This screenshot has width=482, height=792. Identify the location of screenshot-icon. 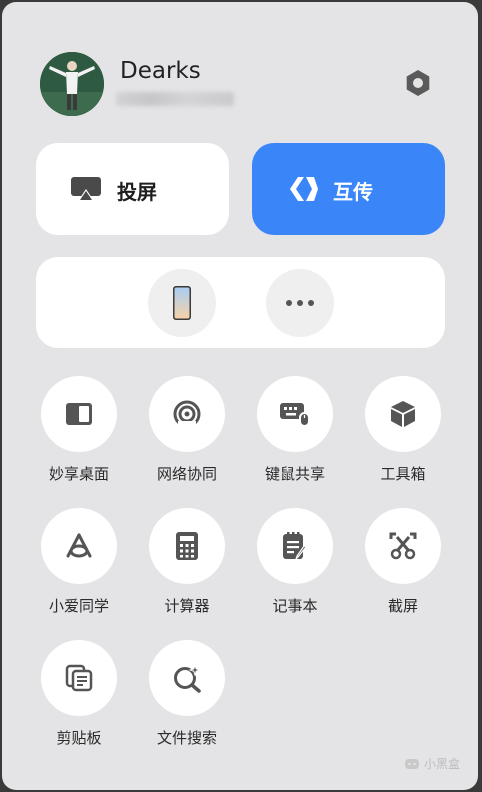
(403, 546).